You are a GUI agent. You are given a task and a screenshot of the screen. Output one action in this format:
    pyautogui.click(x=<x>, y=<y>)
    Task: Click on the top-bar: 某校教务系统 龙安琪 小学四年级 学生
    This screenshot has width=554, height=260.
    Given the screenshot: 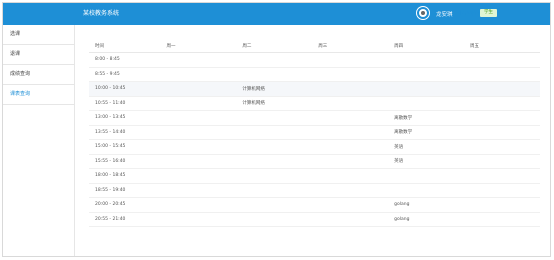 What is the action you would take?
    pyautogui.click(x=276, y=14)
    